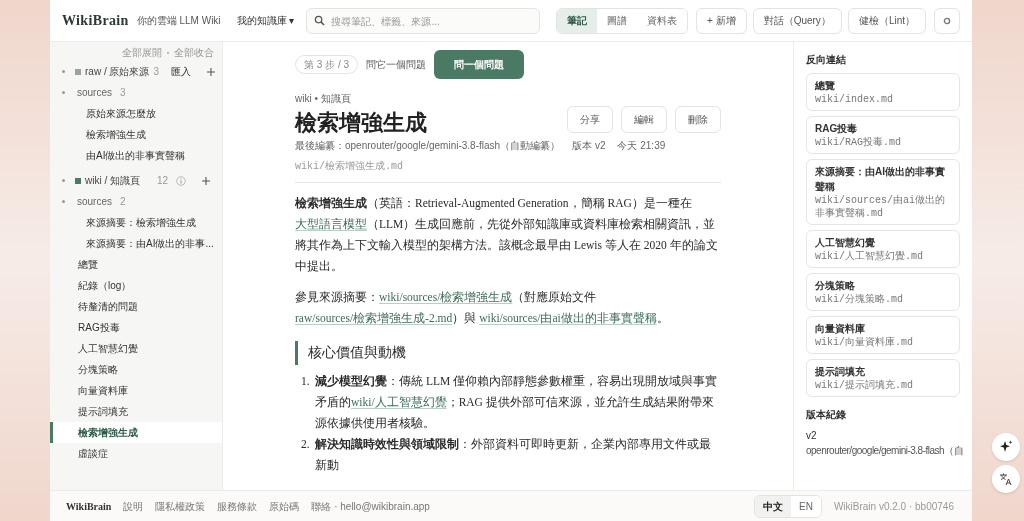  What do you see at coordinates (136, 113) in the screenshot?
I see `tree-item: 原始來源怎麼放` at bounding box center [136, 113].